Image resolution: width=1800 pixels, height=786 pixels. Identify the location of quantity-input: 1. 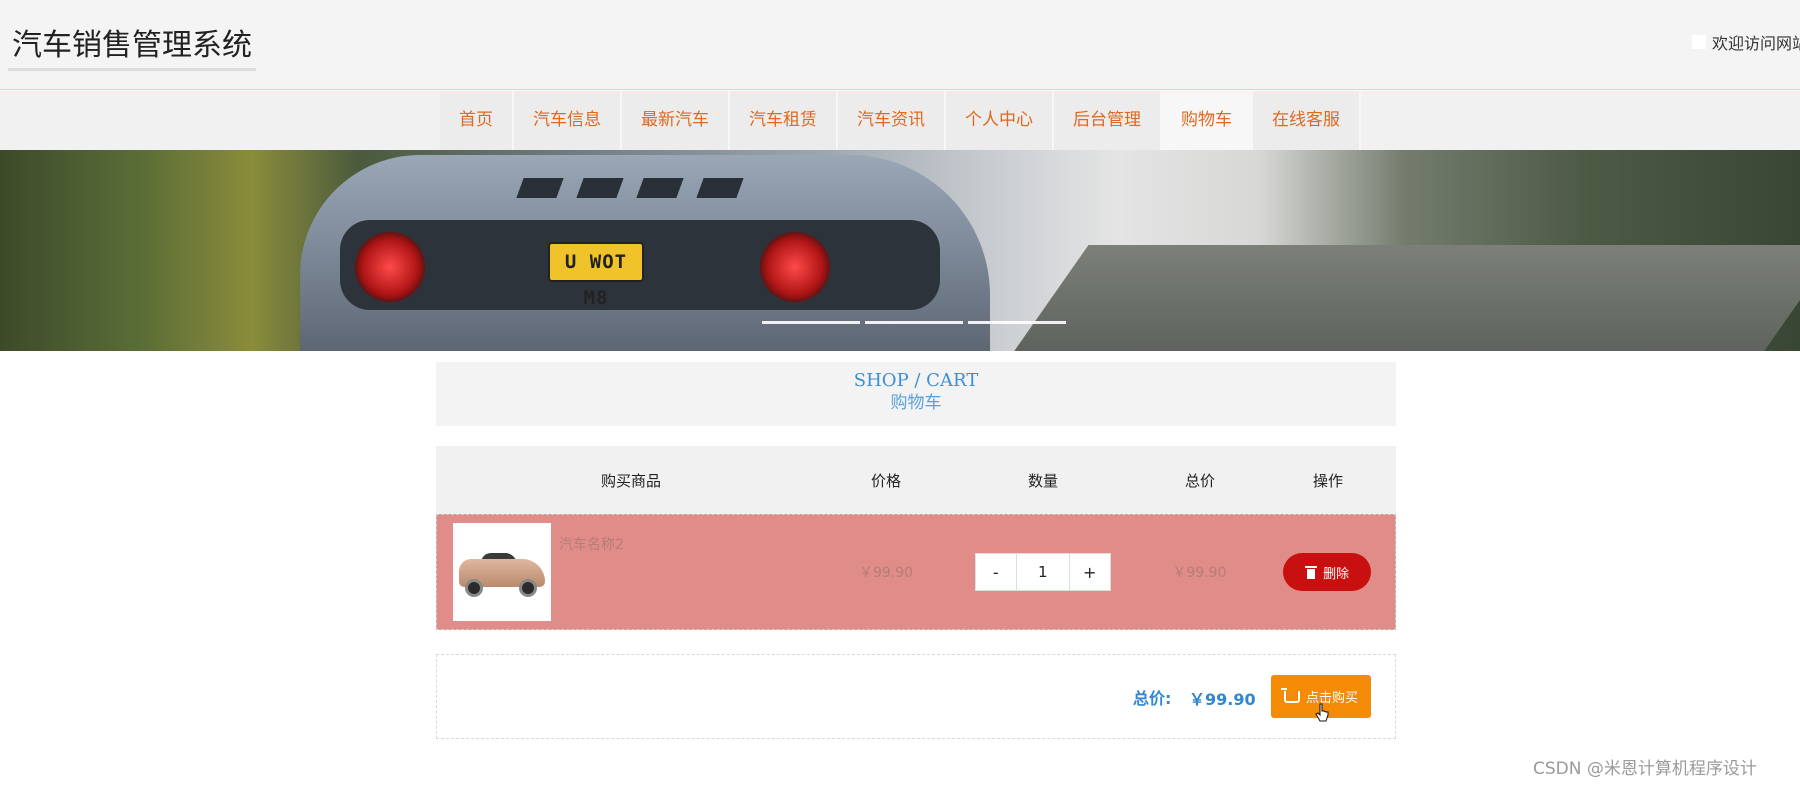
(1042, 572).